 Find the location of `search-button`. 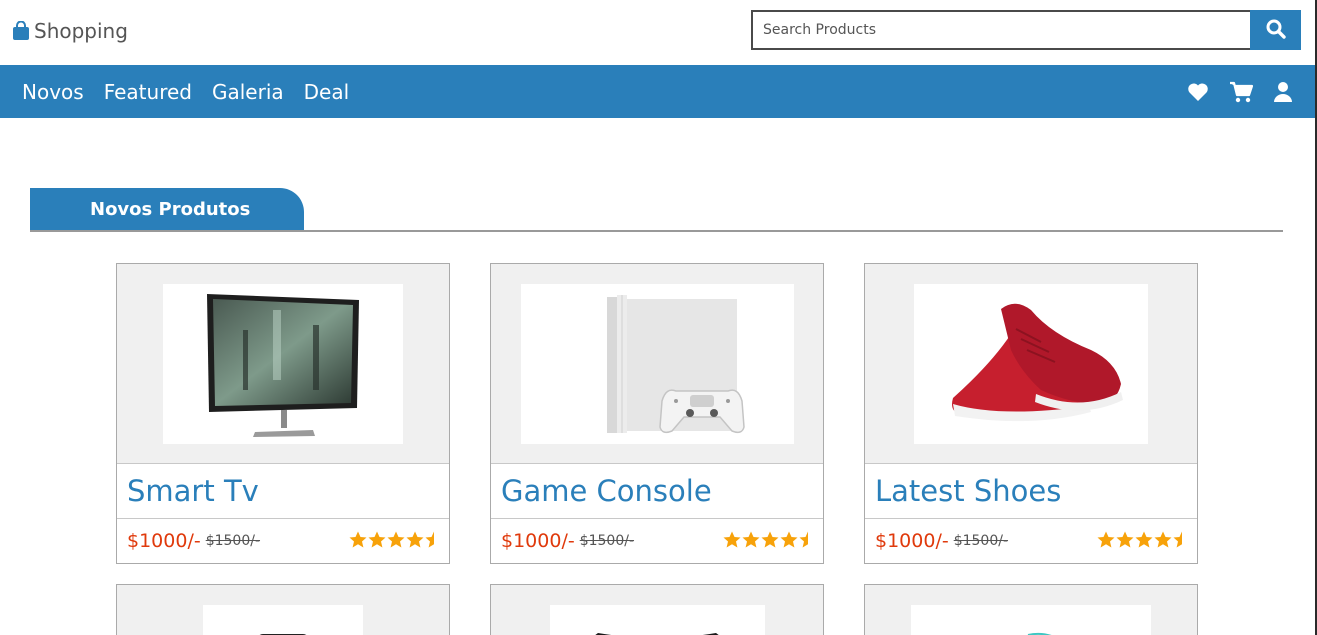

search-button is located at coordinates (1275, 30).